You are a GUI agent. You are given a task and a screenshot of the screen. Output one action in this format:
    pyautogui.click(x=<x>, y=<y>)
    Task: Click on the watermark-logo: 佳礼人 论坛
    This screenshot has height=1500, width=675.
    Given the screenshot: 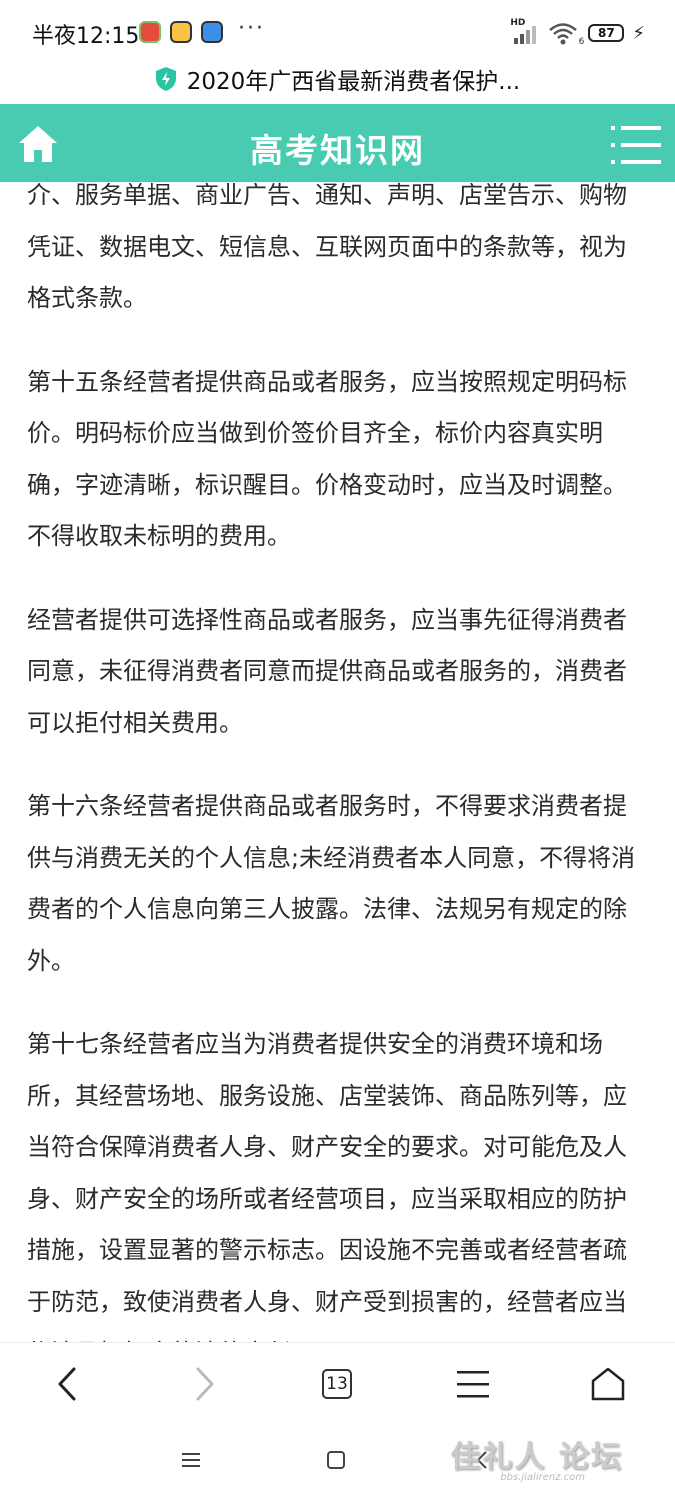 What is the action you would take?
    pyautogui.click(x=536, y=1457)
    